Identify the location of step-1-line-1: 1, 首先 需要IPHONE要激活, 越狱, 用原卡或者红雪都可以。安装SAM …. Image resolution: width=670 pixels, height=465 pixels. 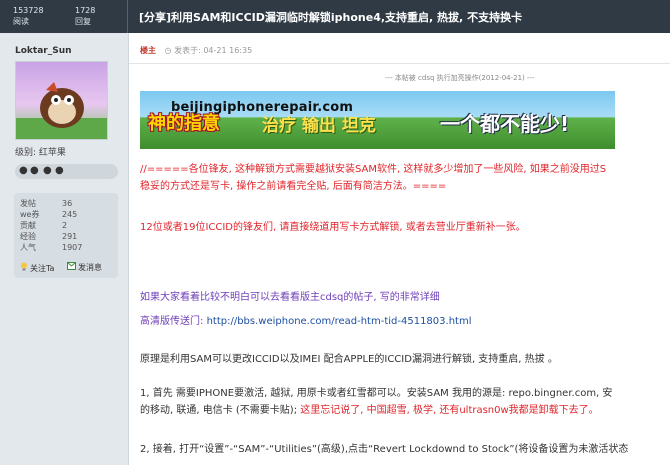
(376, 393).